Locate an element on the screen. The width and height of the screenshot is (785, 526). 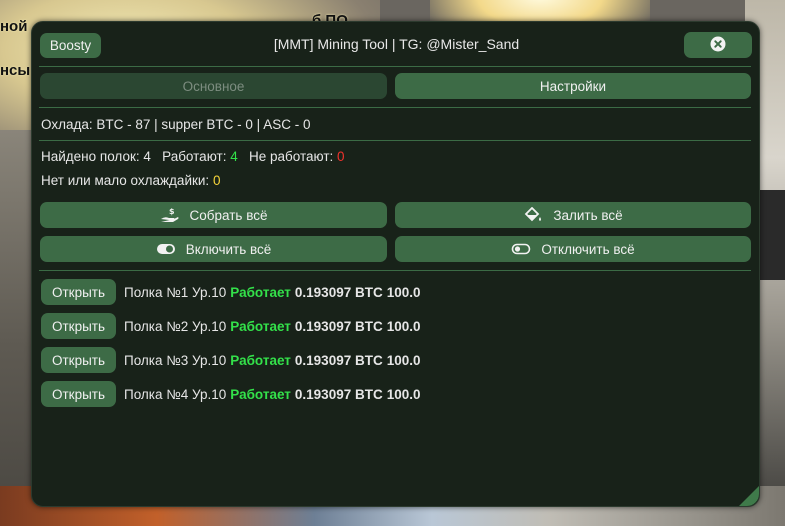
tab-settings: Настройки is located at coordinates (573, 86).